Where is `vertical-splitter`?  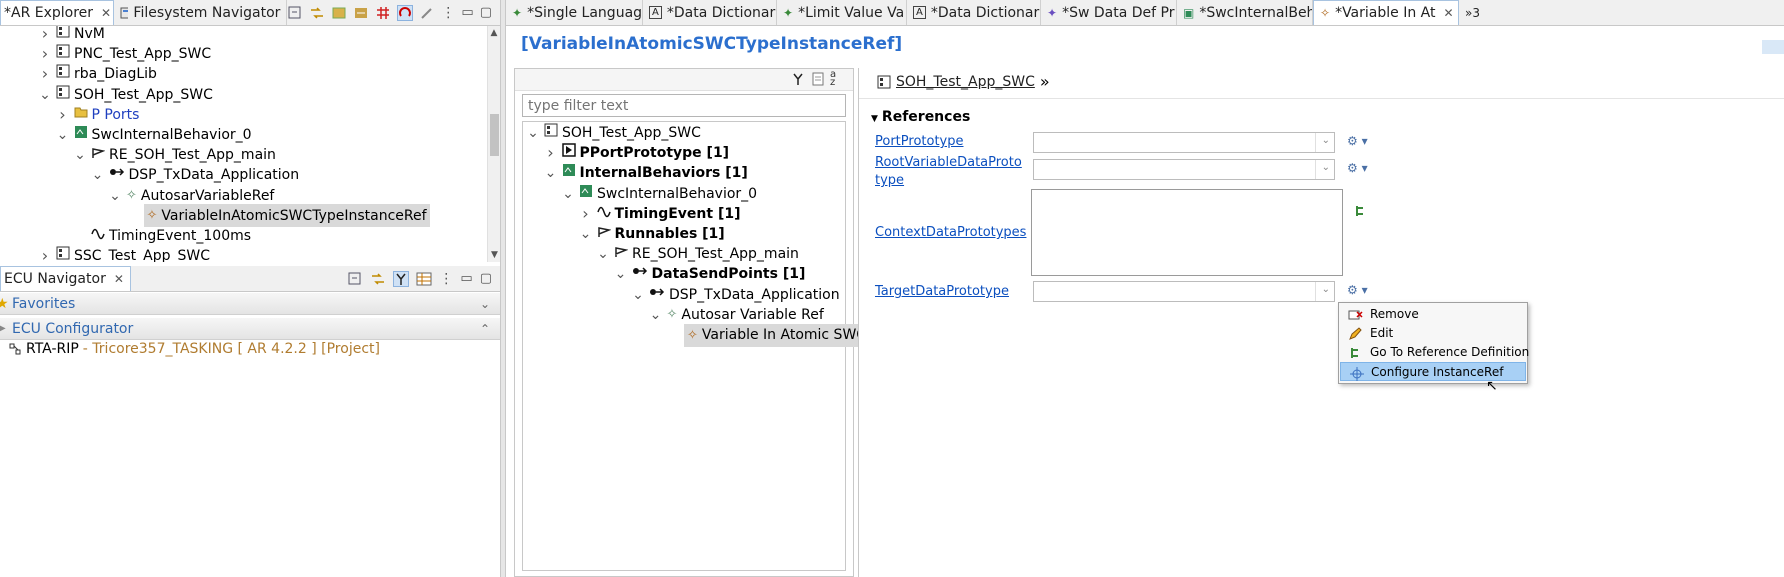 vertical-splitter is located at coordinates (503, 288).